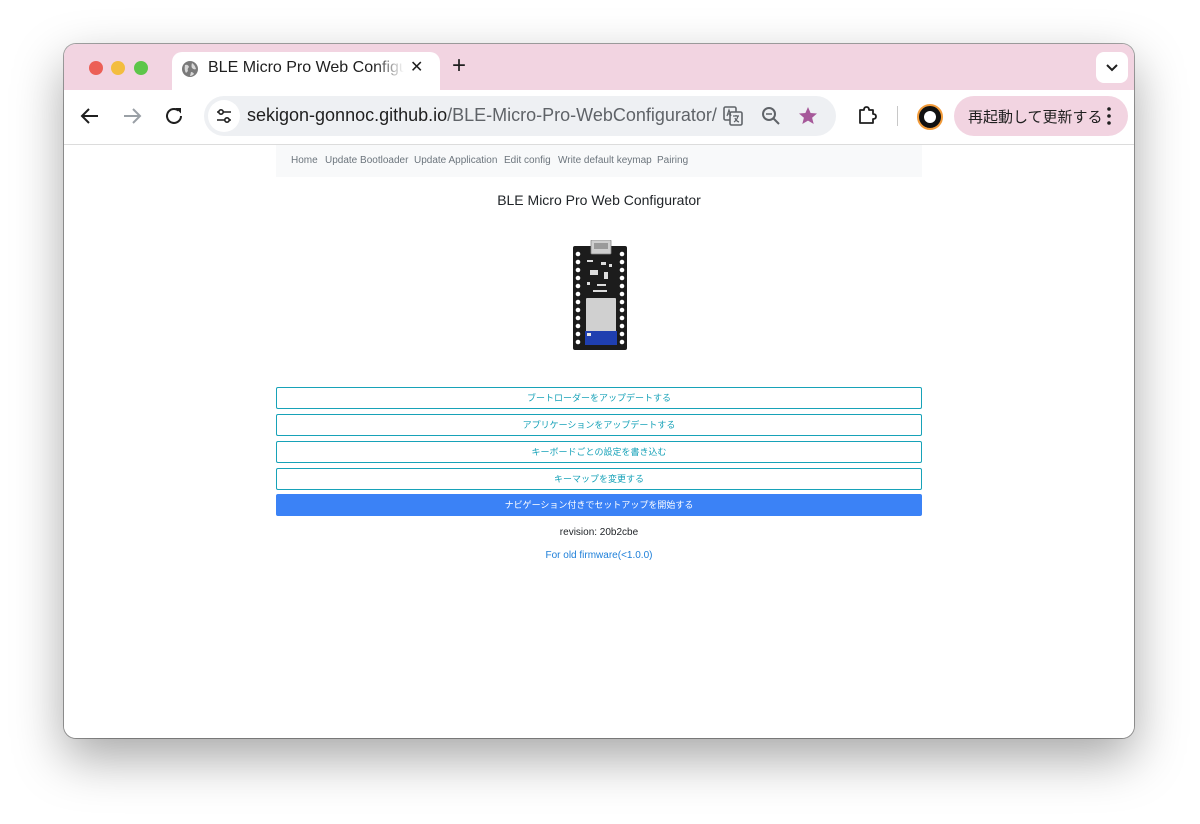 The width and height of the screenshot is (1200, 824). I want to click on write-keyboard-config-button: キーボードごとの設定を書き込む, so click(599, 452).